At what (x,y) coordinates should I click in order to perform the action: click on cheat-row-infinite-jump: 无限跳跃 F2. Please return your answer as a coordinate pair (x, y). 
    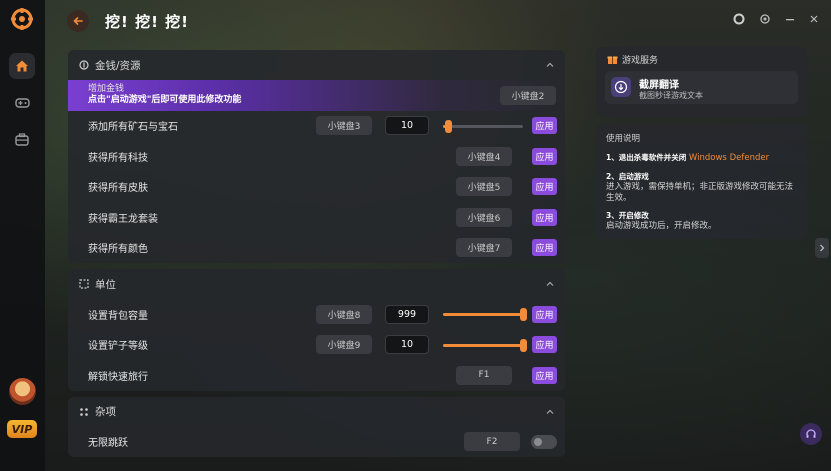
    Looking at the image, I should click on (316, 442).